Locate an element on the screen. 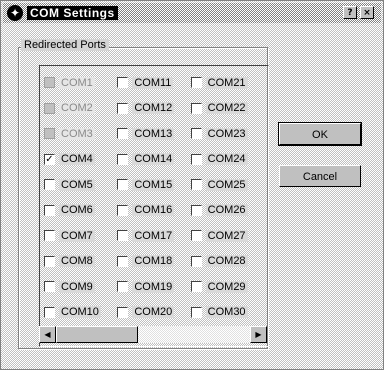  scroll-thumb is located at coordinates (97, 334).